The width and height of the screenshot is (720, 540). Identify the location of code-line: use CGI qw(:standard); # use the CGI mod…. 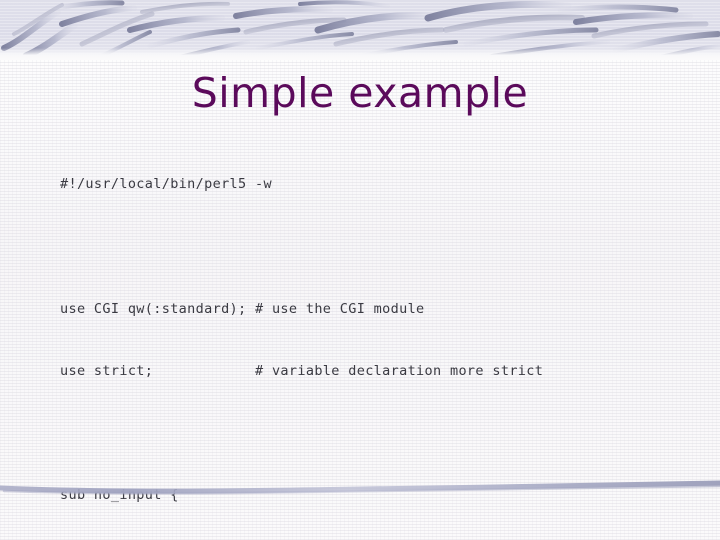
(242, 308).